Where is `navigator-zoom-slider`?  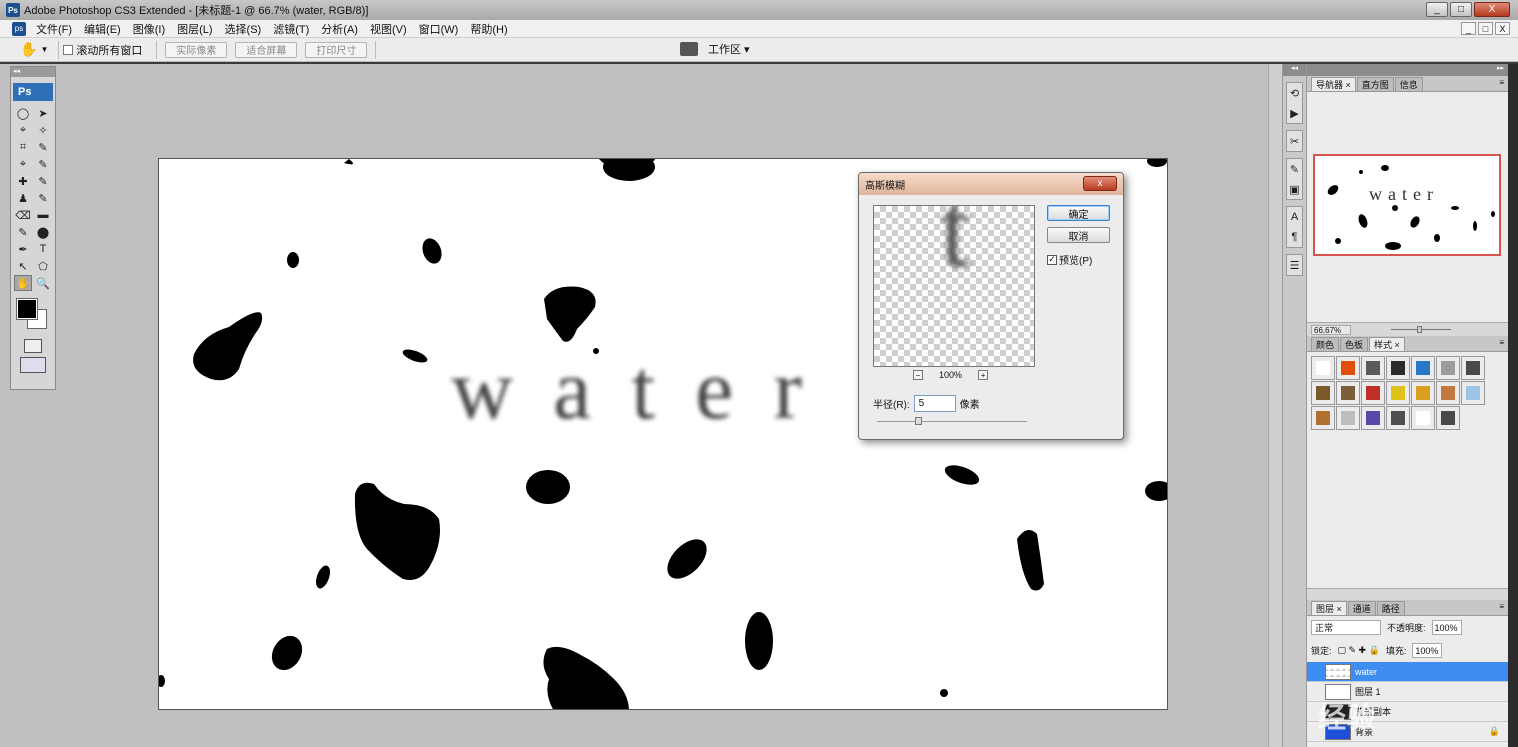
navigator-zoom-slider is located at coordinates (1421, 329).